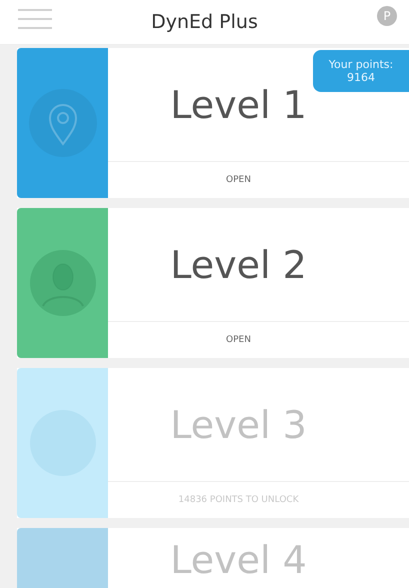 The image size is (409, 588). Describe the element at coordinates (63, 283) in the screenshot. I see `person-icon` at that location.